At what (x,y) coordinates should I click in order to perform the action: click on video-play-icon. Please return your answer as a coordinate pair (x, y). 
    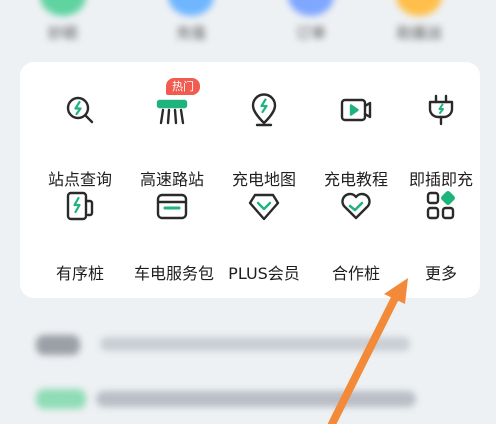
    Looking at the image, I should click on (356, 110).